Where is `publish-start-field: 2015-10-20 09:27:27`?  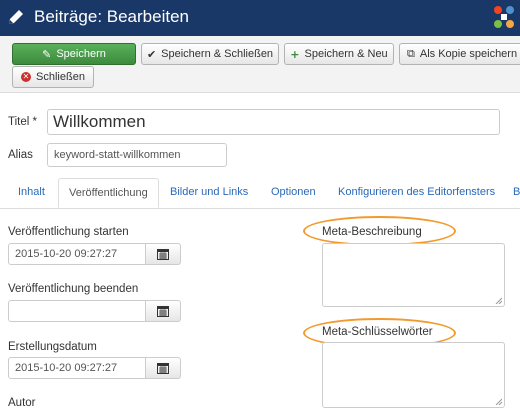
publish-start-field: 2015-10-20 09:27:27 is located at coordinates (77, 254).